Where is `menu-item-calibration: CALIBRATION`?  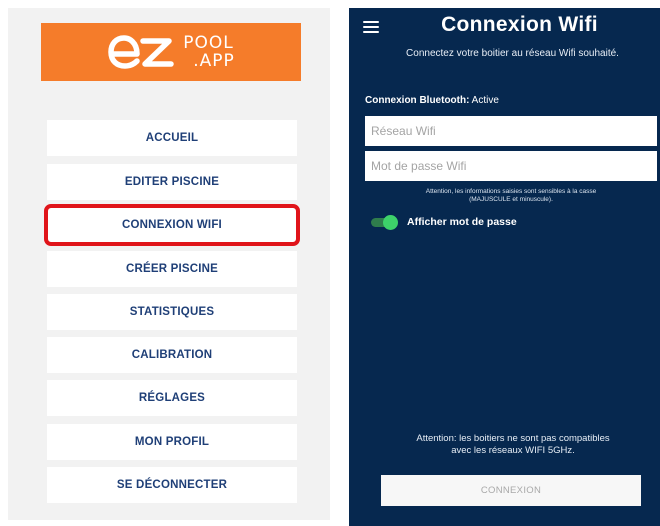 menu-item-calibration: CALIBRATION is located at coordinates (172, 355).